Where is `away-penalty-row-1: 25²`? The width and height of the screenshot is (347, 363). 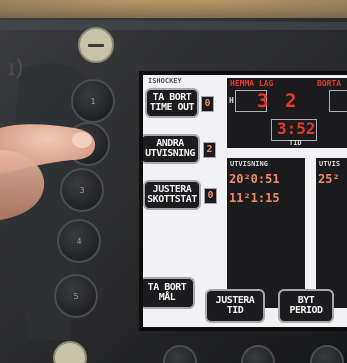
away-penalty-row-1: 25² is located at coordinates (329, 179).